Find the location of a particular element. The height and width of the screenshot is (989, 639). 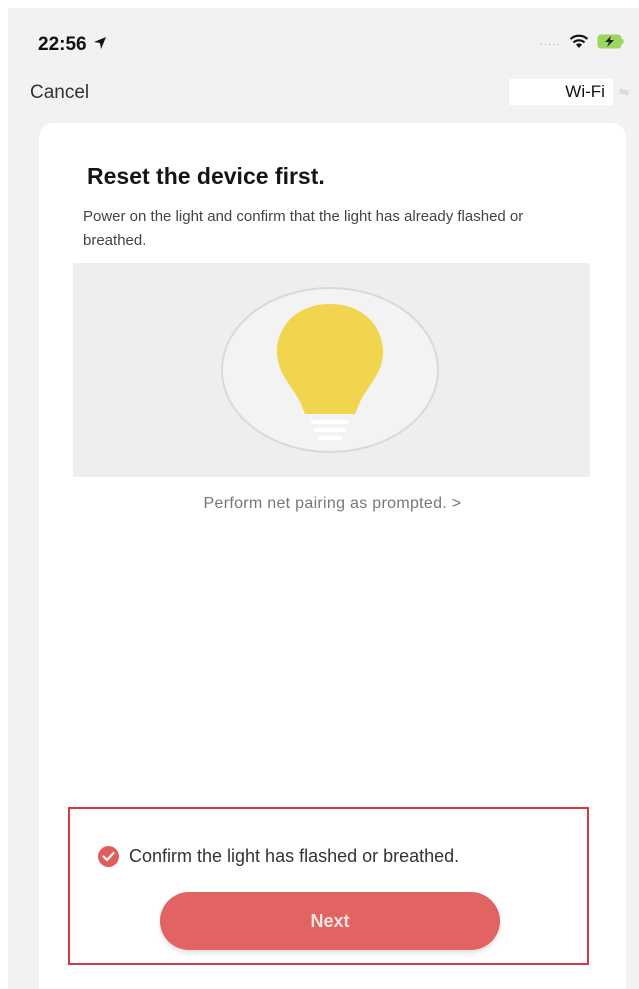

light-bulb-icon is located at coordinates (330, 370).